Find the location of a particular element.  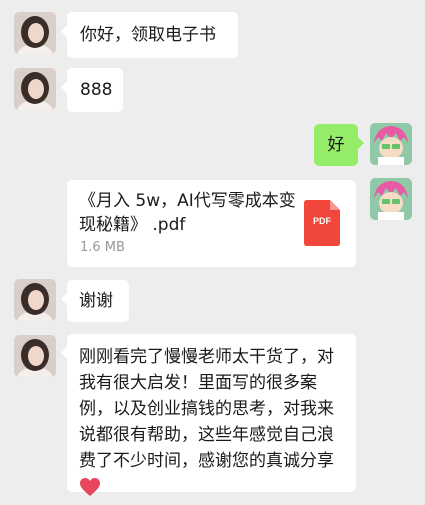

file-message-card: 《月入 5w，AI代写零成本变现秘籍》 .pdf 1.6 MB PDF is located at coordinates (211, 223).